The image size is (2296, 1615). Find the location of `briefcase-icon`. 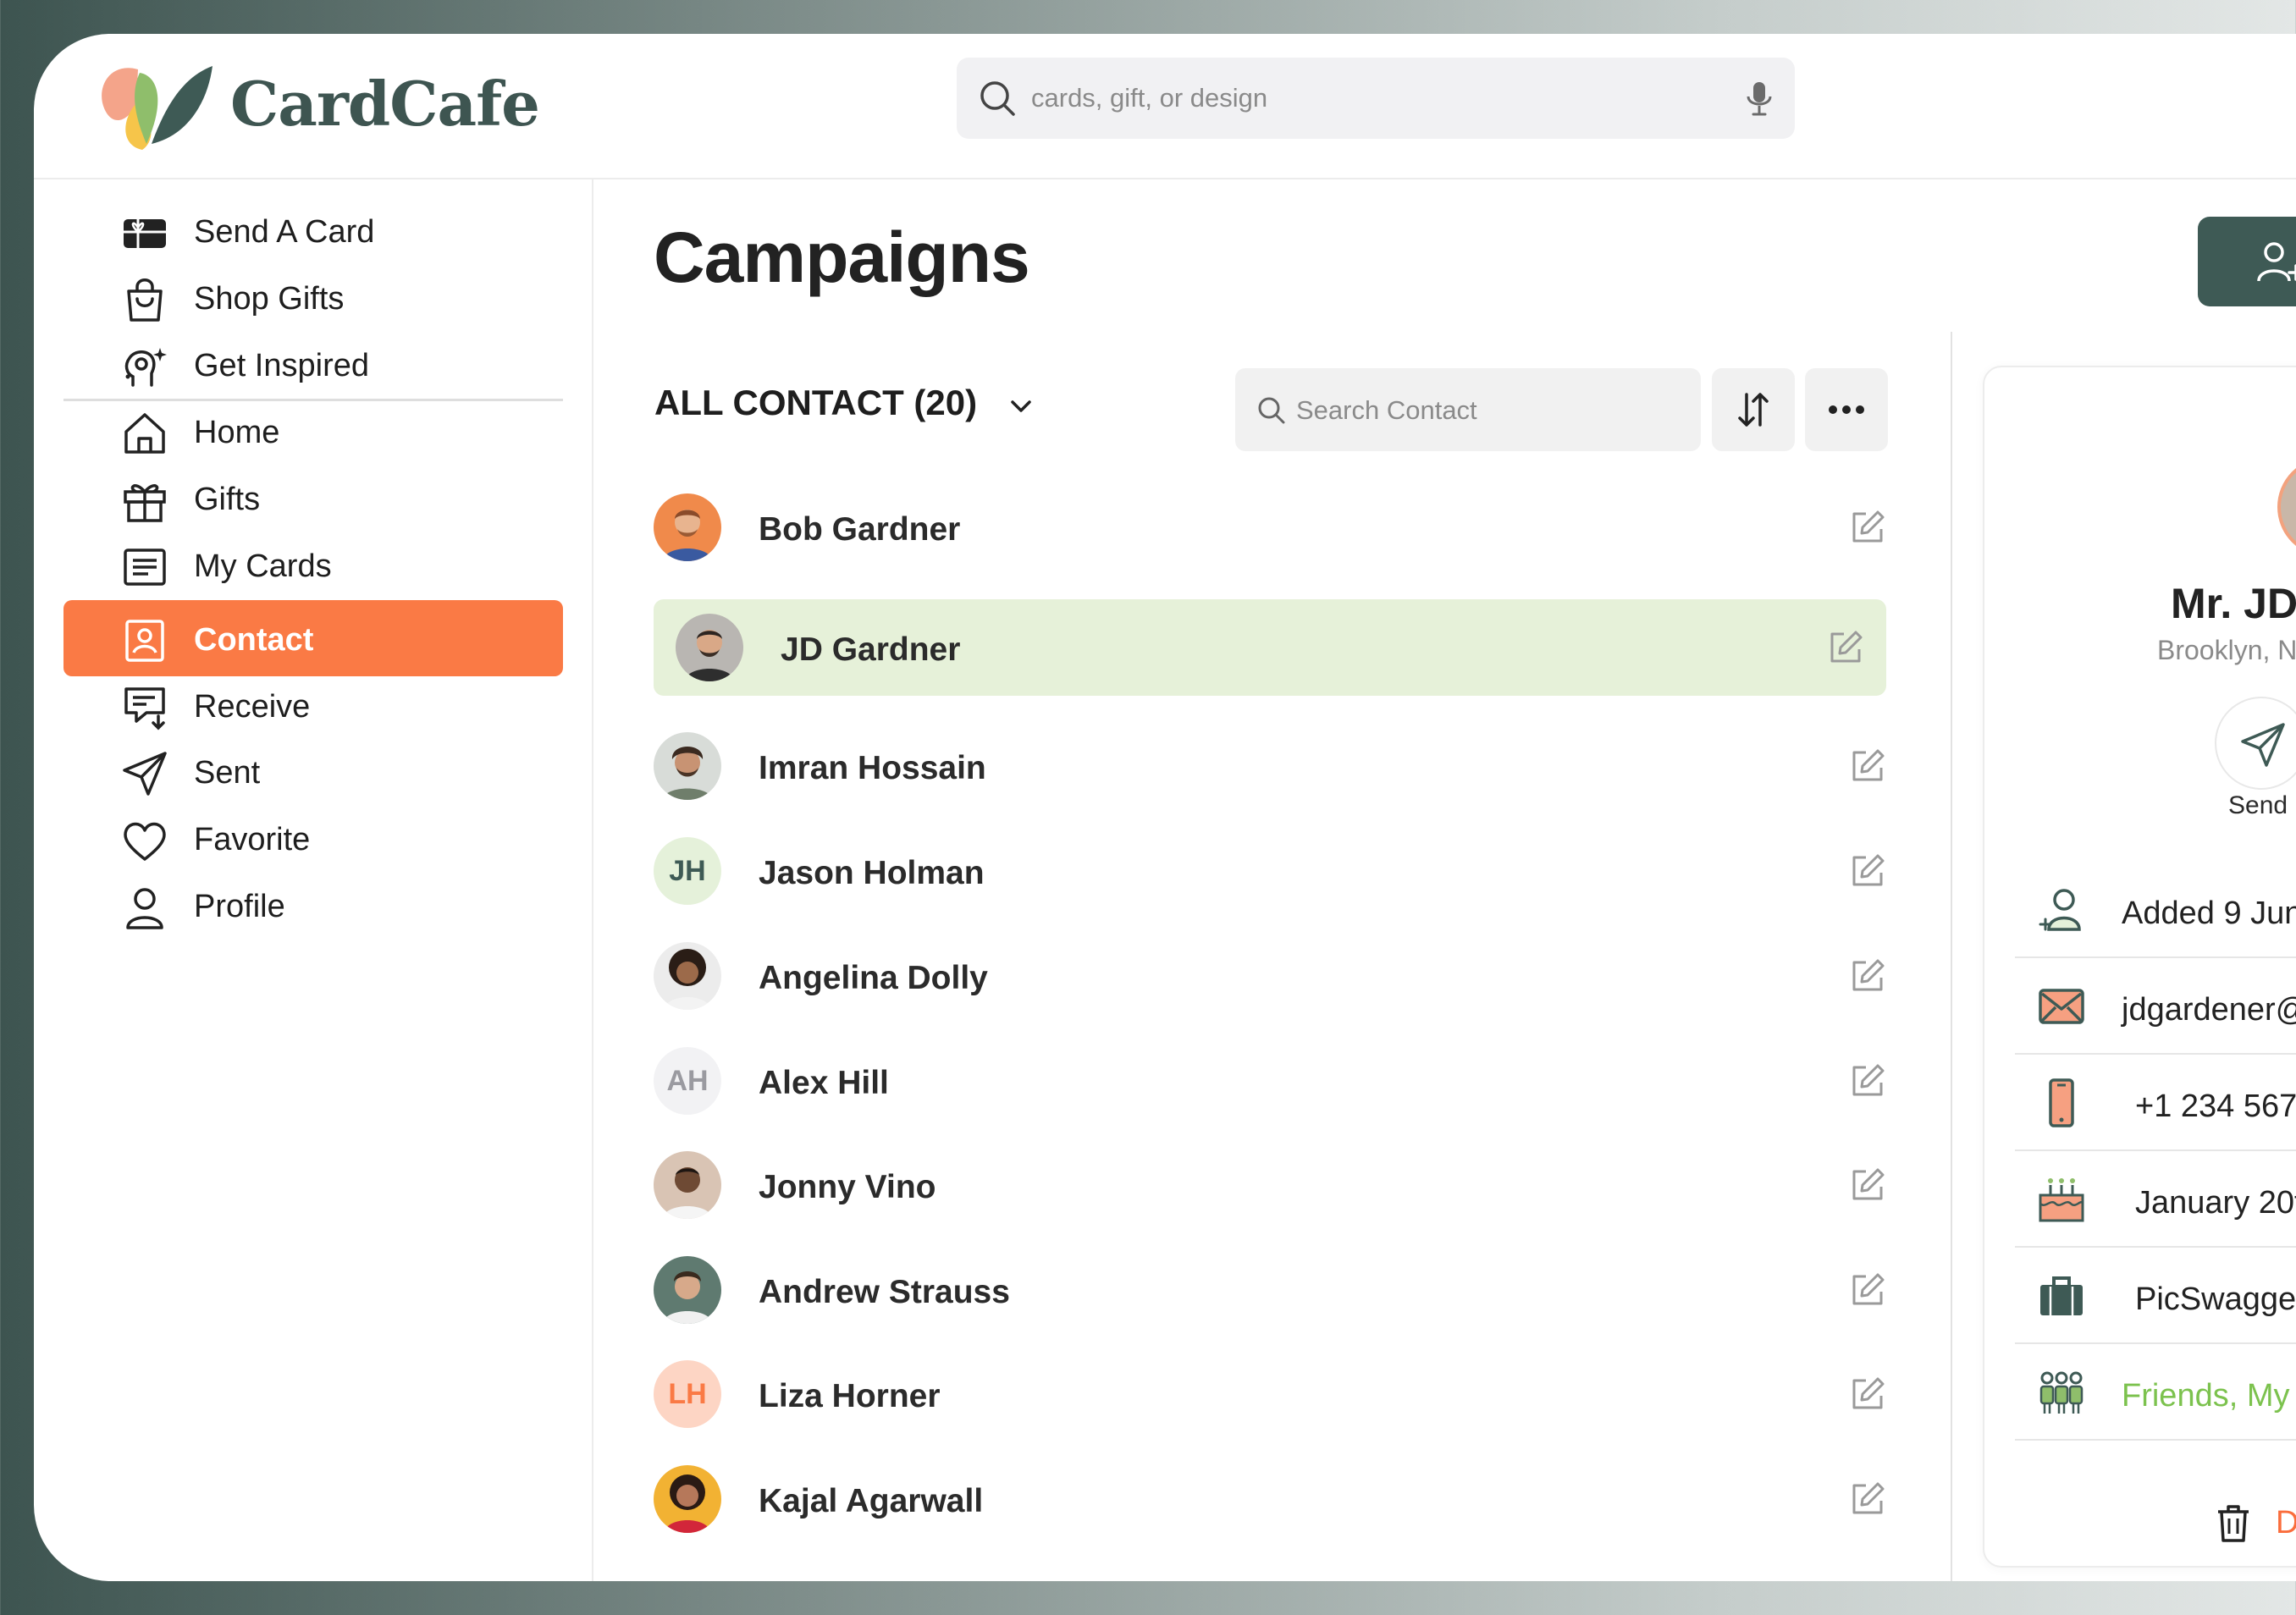

briefcase-icon is located at coordinates (2061, 1295).